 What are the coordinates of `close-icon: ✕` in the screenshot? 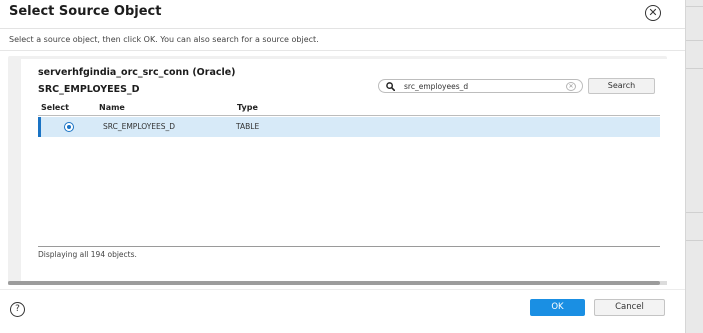 It's located at (653, 13).